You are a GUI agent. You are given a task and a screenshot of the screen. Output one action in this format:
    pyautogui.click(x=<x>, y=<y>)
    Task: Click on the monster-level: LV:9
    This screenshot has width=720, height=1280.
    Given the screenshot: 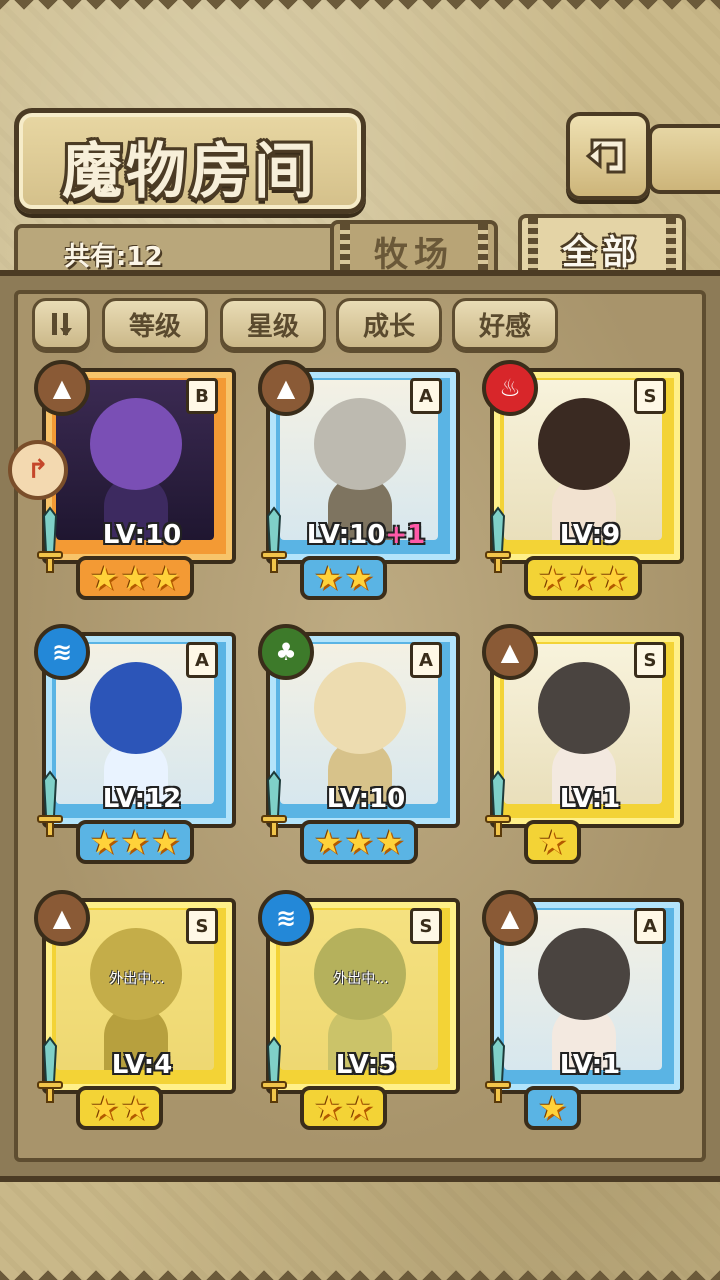 What is the action you would take?
    pyautogui.click(x=590, y=535)
    